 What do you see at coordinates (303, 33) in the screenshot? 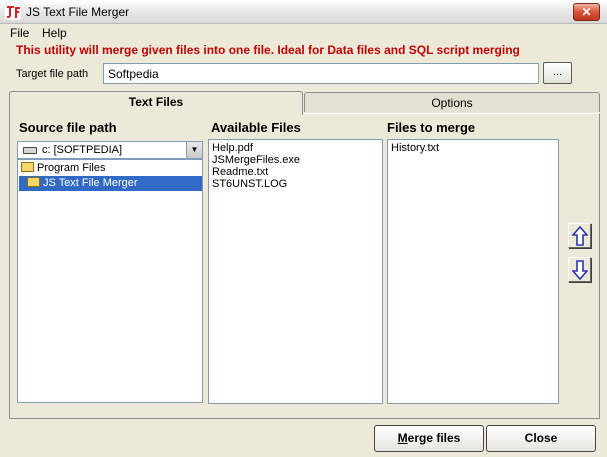
I see `menu-bar: File Help` at bounding box center [303, 33].